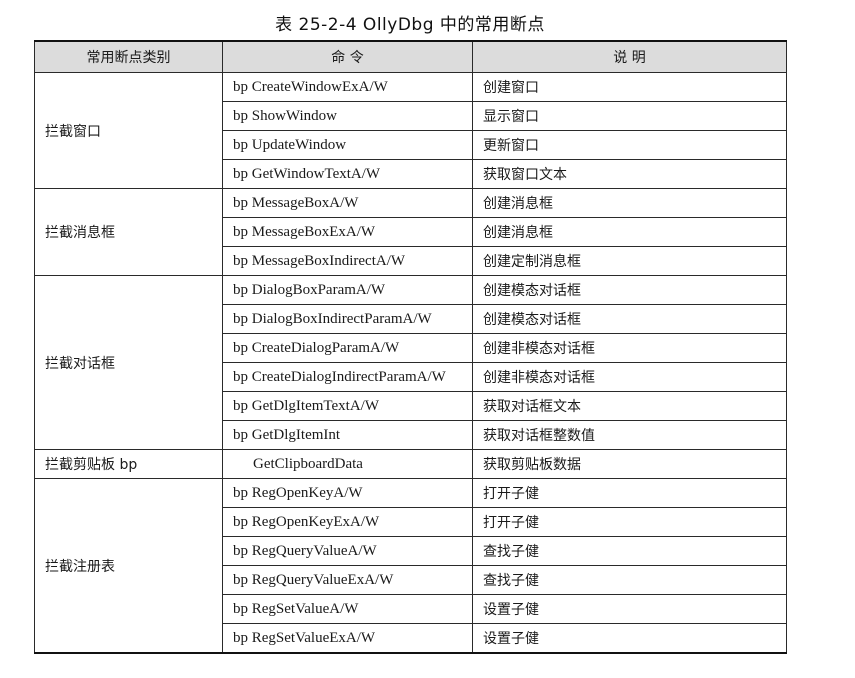 Image resolution: width=855 pixels, height=678 pixels. I want to click on category-cell: 拦截注册表, so click(128, 566).